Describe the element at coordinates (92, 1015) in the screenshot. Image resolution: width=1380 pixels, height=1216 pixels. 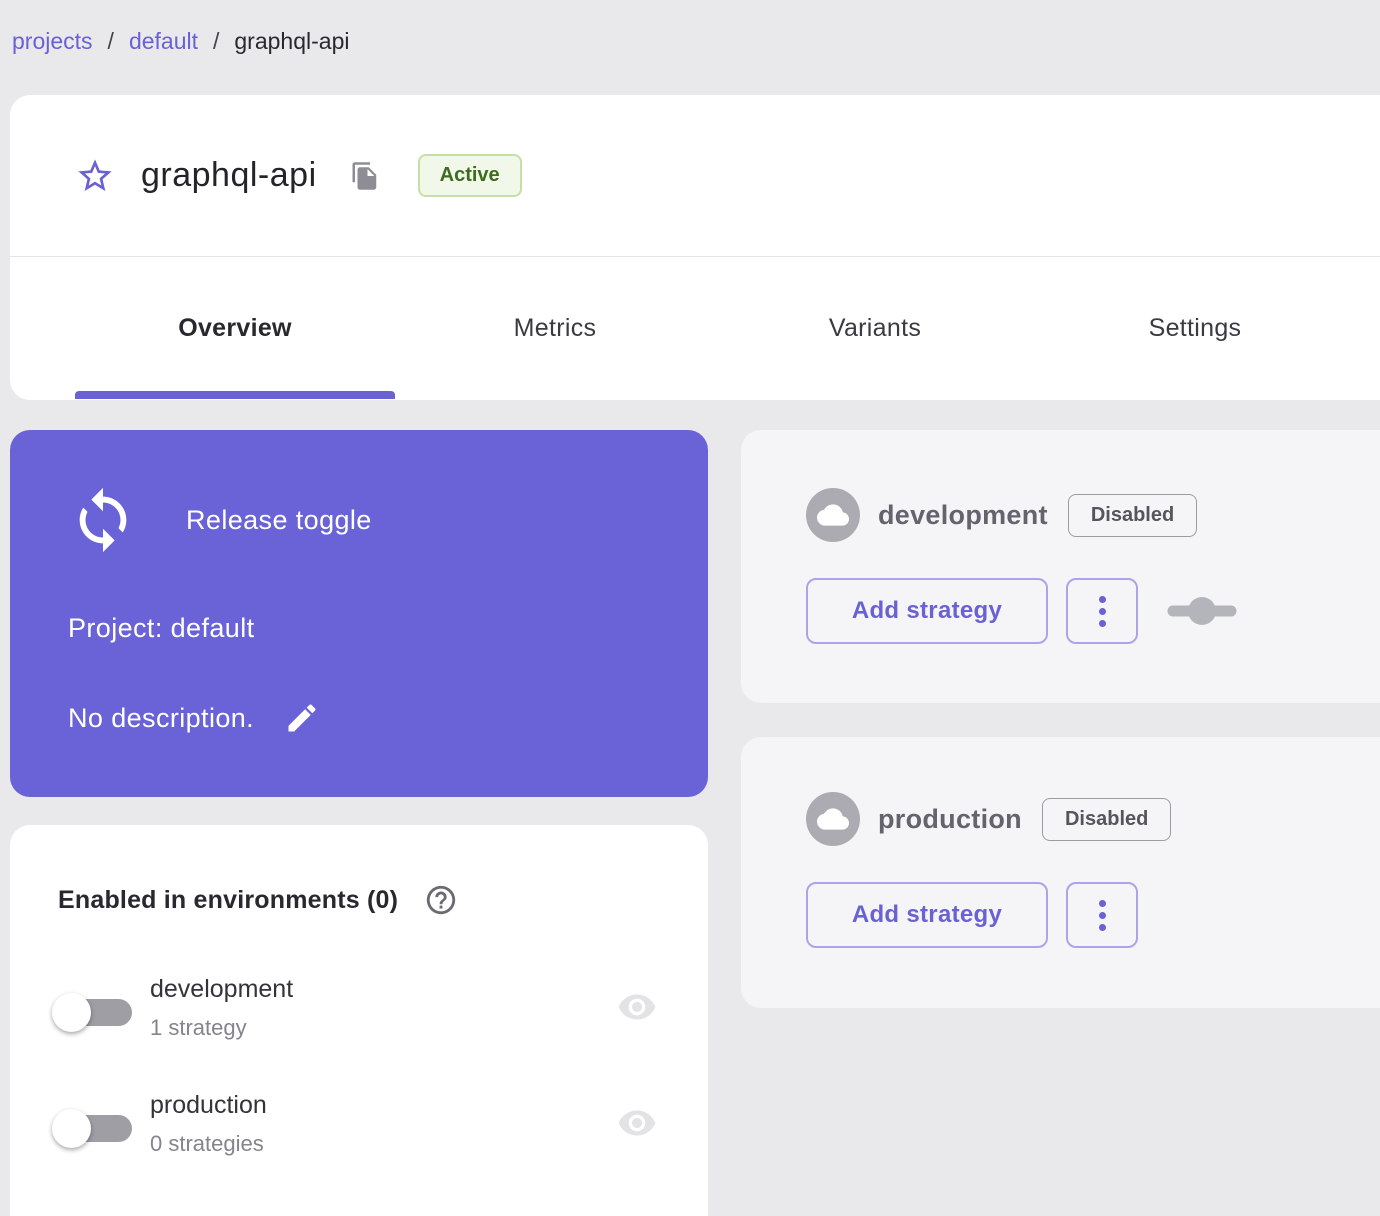
I see `development-toggle` at that location.